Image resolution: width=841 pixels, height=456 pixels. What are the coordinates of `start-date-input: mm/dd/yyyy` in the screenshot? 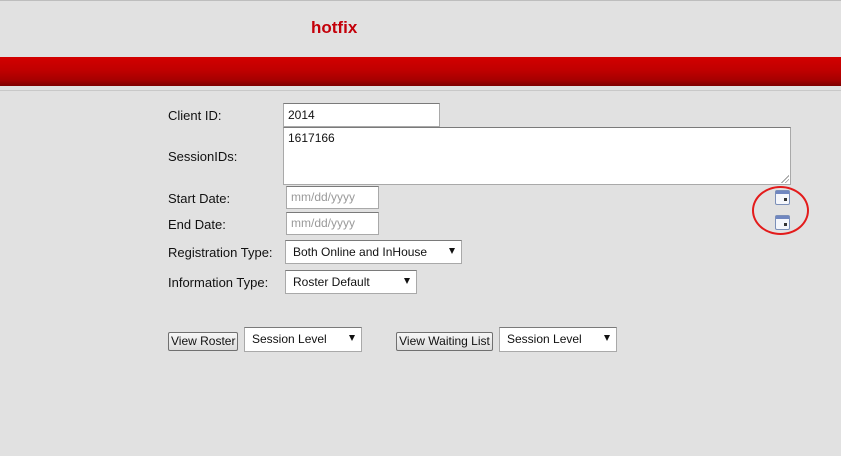 It's located at (332, 197).